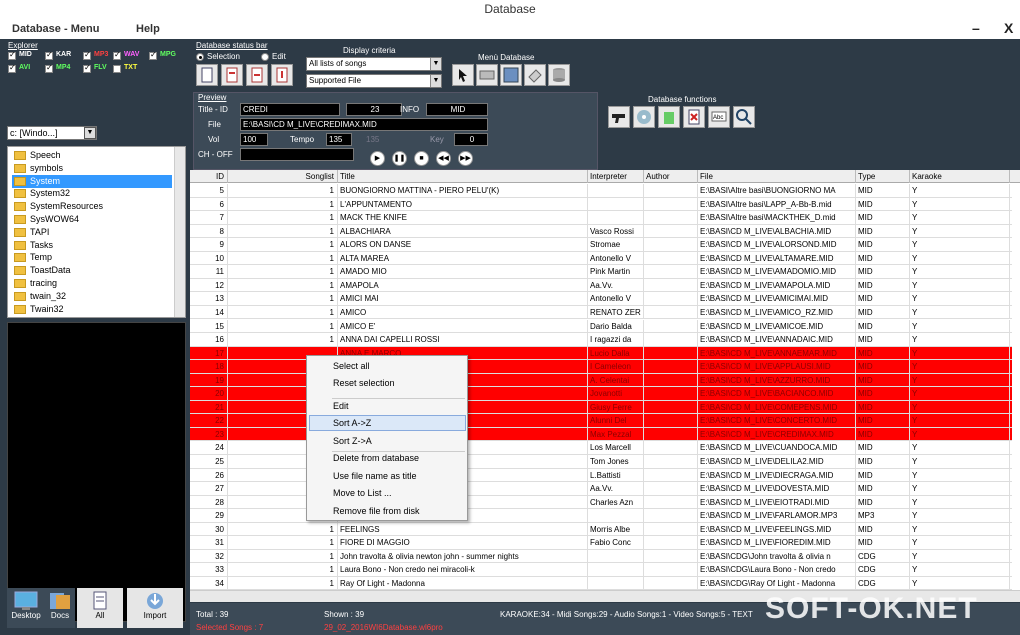 This screenshot has height=635, width=1020. I want to click on remove-list-button, so click(694, 117).